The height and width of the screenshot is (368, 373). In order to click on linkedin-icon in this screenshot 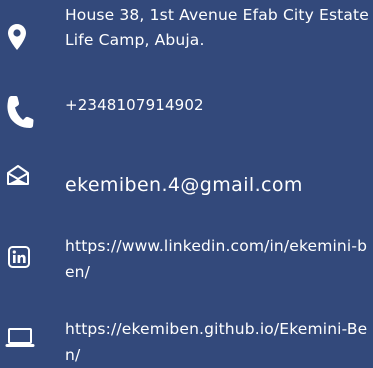, I will do `click(19, 257)`.